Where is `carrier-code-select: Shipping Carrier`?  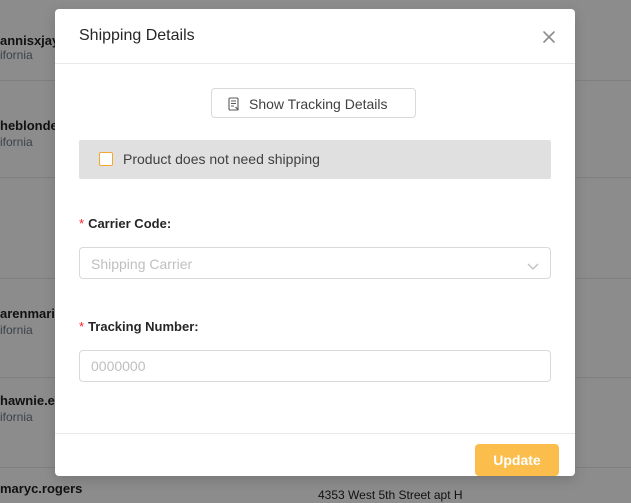 carrier-code-select: Shipping Carrier is located at coordinates (315, 263).